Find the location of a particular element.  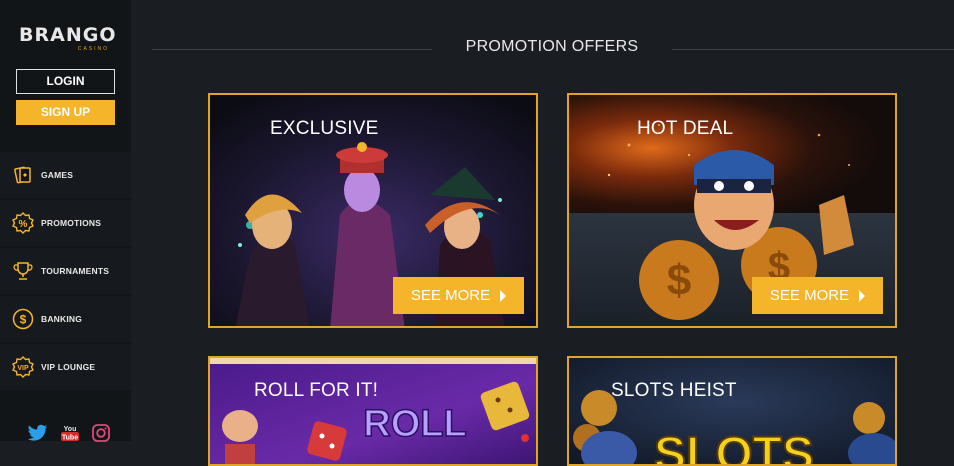

sidebar-item-label: TOURNAMENTS is located at coordinates (75, 271).